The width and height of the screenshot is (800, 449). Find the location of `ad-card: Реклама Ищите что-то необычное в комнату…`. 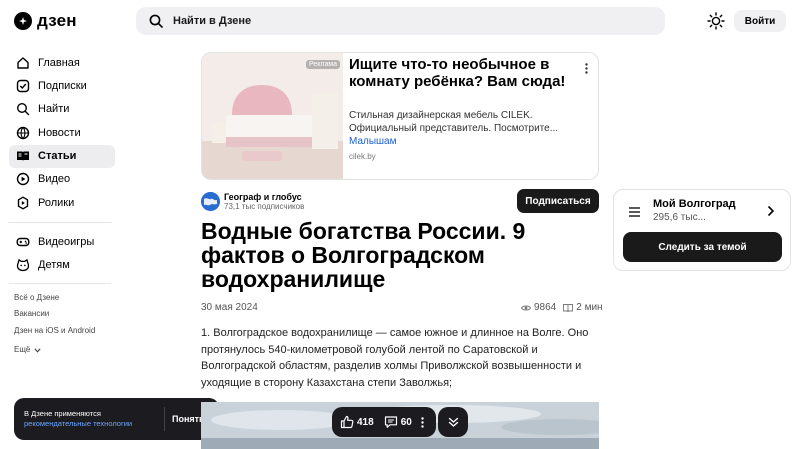

ad-card: Реклама Ищите что-то необычное в комнату… is located at coordinates (400, 116).